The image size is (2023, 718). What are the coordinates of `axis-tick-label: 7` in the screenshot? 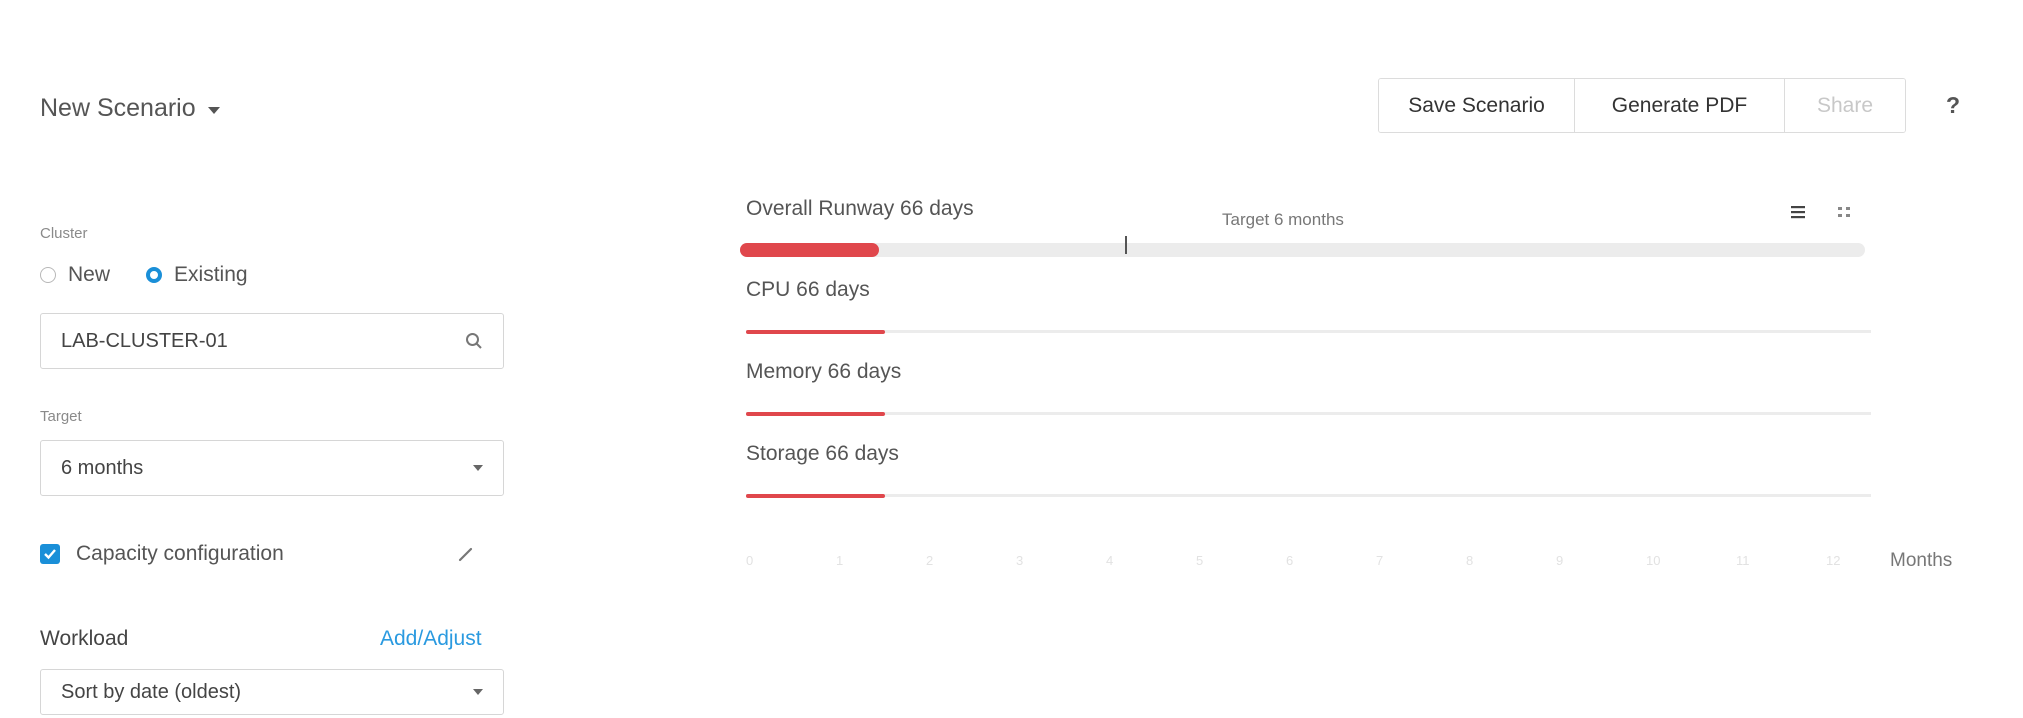 It's located at (1380, 560).